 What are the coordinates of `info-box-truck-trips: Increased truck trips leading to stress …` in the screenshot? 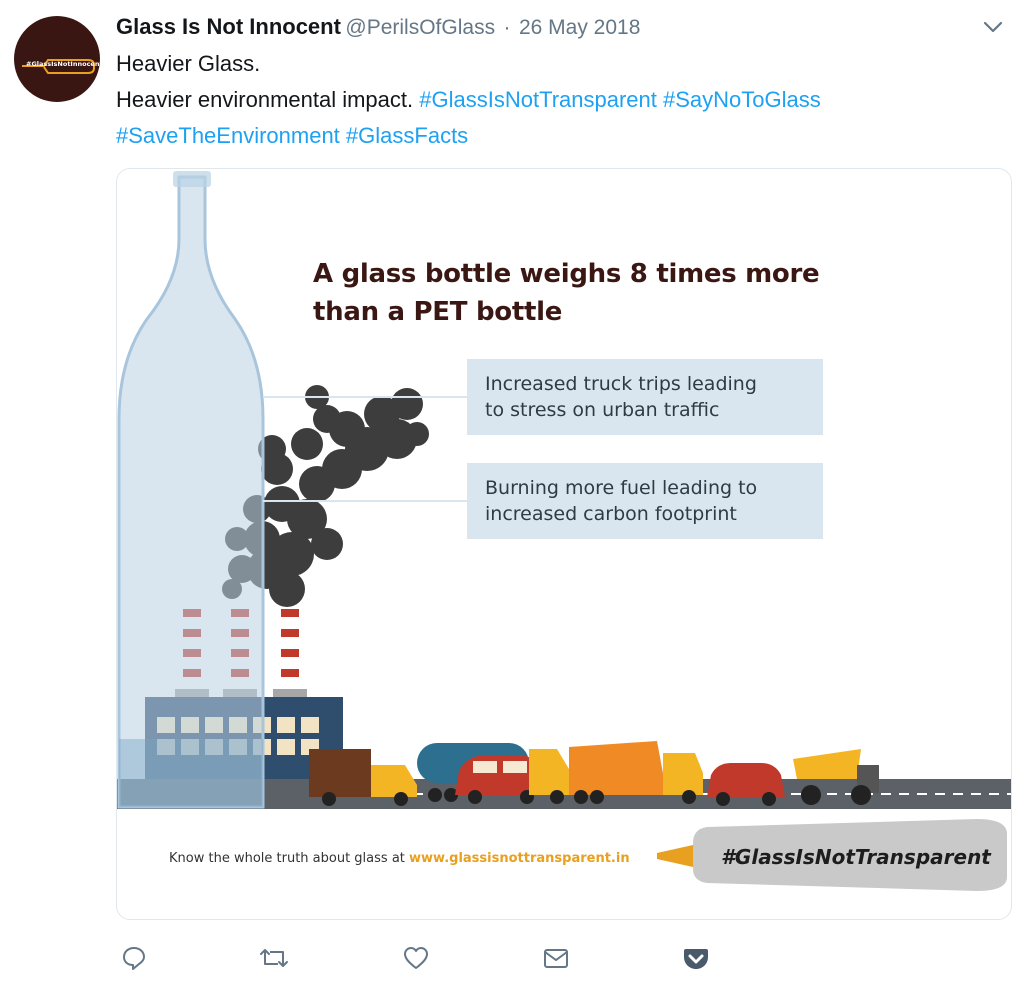 It's located at (645, 397).